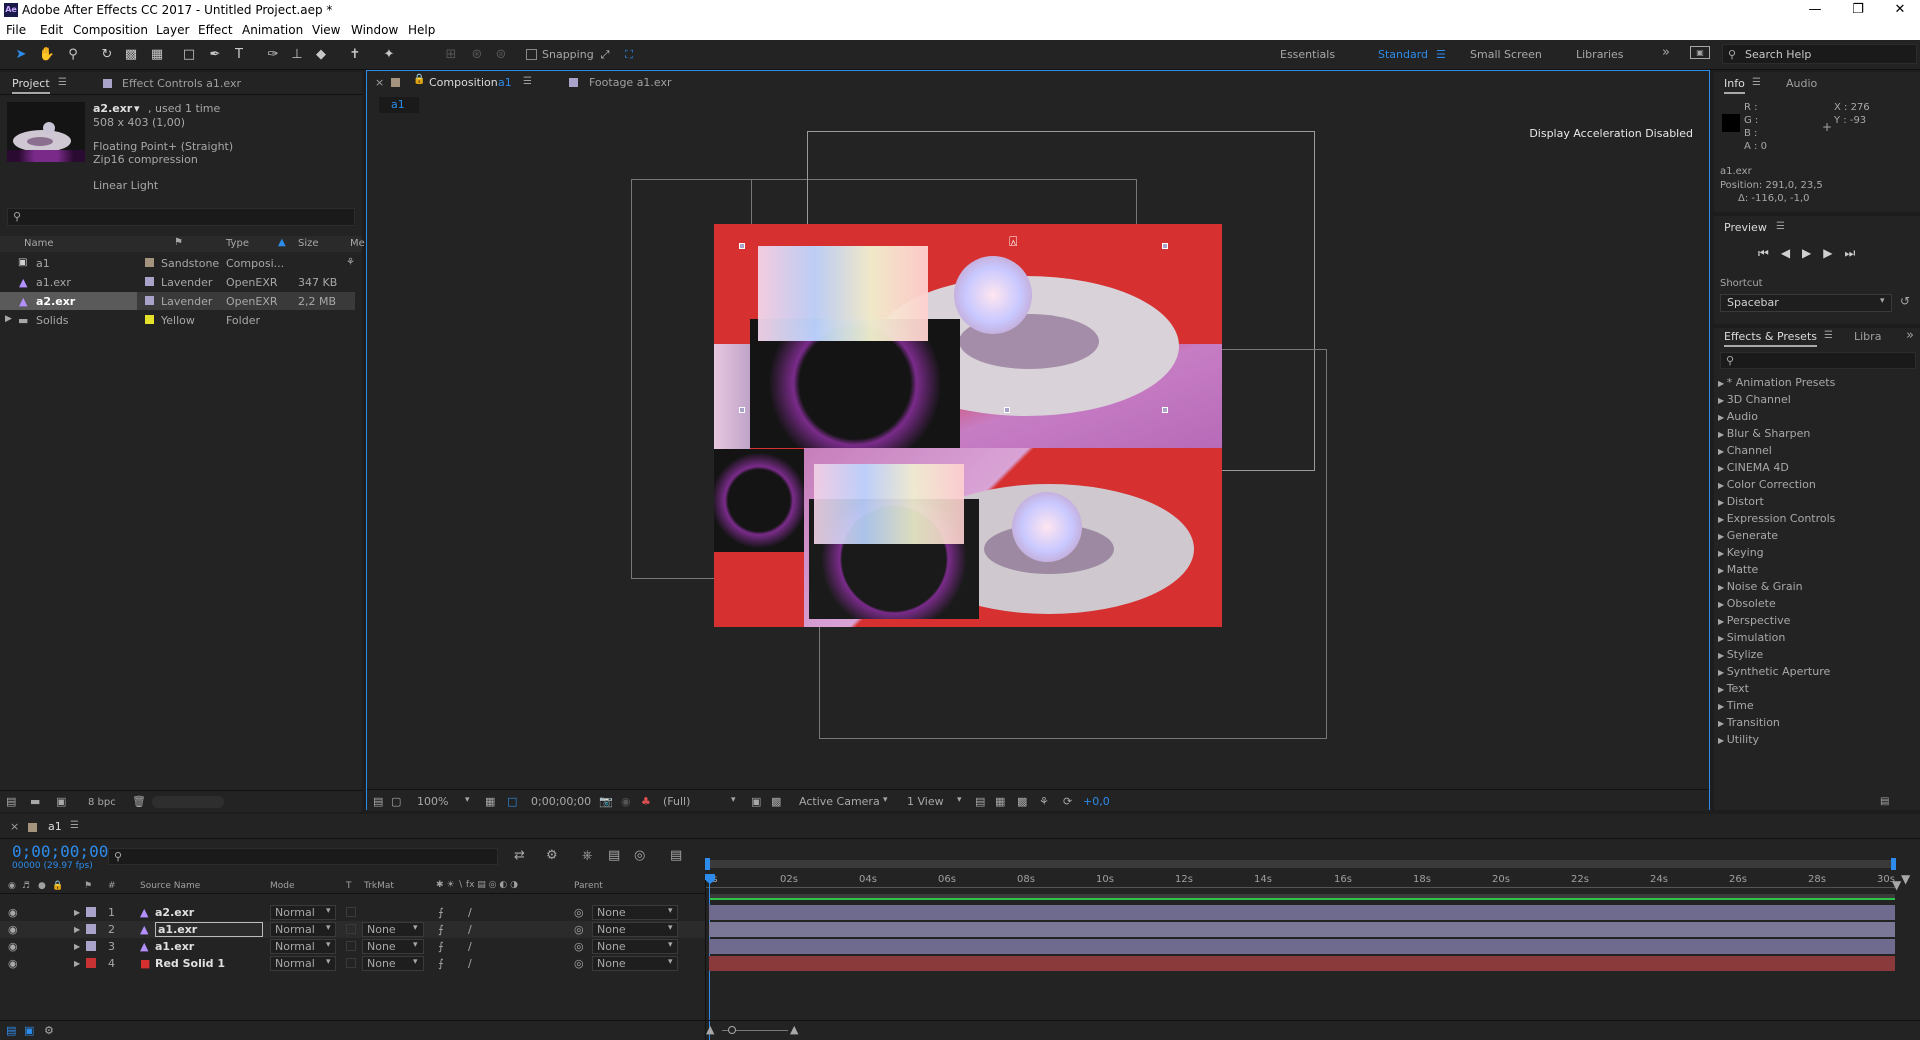 The width and height of the screenshot is (1920, 1040). What do you see at coordinates (379, 886) in the screenshot?
I see `column-trkmat: TrkMat` at bounding box center [379, 886].